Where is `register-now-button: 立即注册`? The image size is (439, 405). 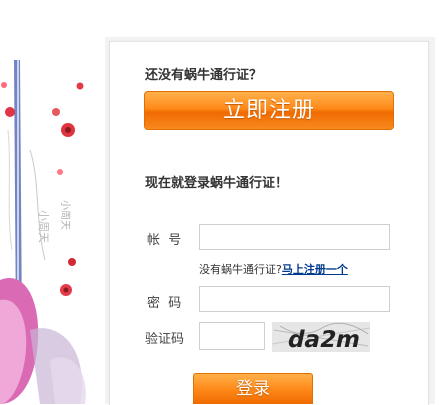 register-now-button: 立即注册 is located at coordinates (269, 110).